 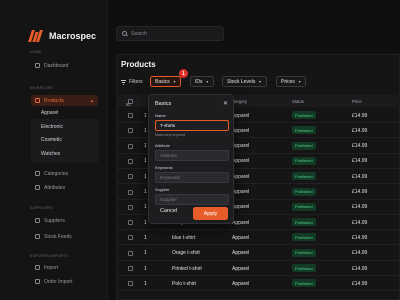 I want to click on sidebar-item-products: Products ▲, so click(x=64, y=100).